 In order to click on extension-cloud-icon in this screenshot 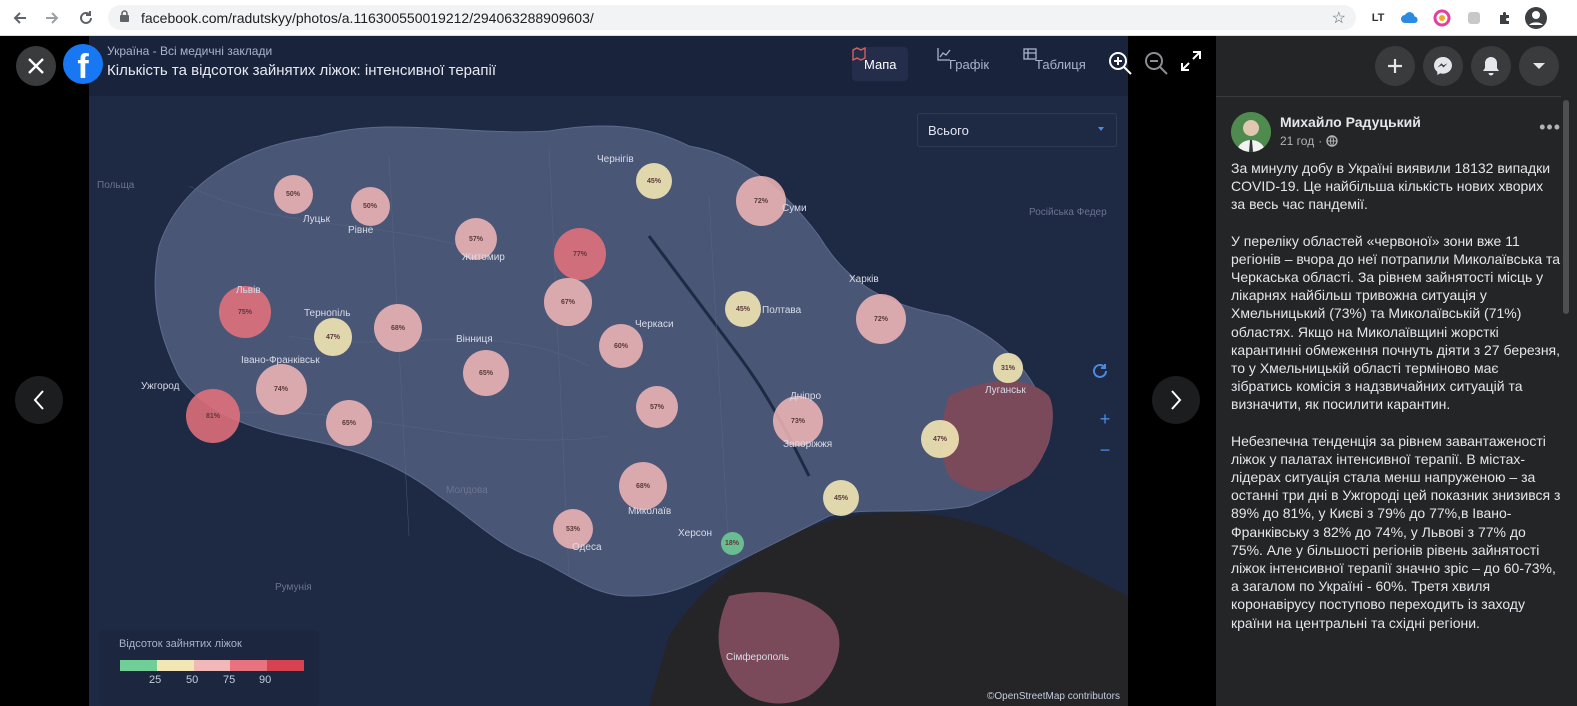, I will do `click(1410, 18)`.